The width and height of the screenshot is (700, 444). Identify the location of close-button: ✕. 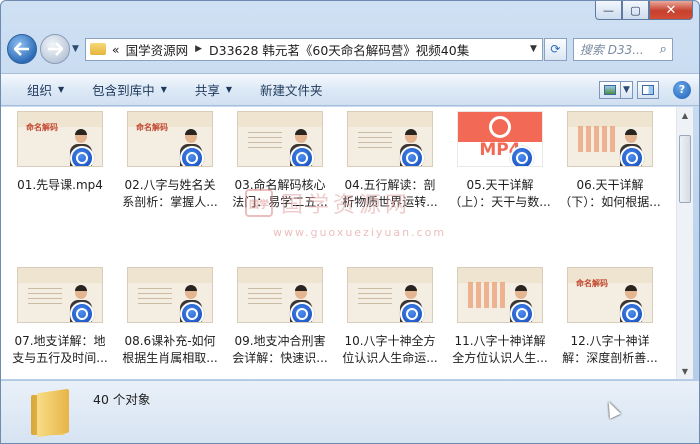
(671, 10).